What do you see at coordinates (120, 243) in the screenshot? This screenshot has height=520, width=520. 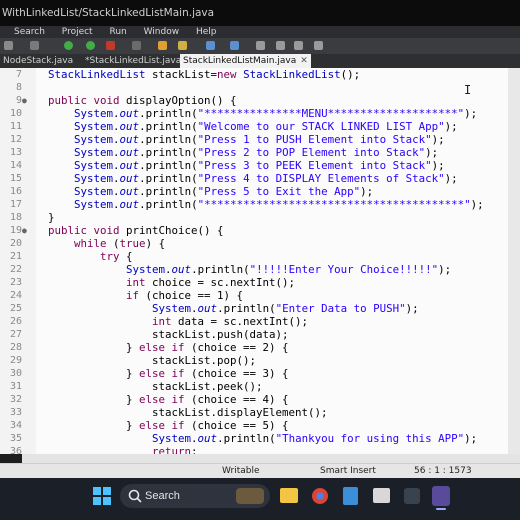 I see `code-text: while (true) {` at bounding box center [120, 243].